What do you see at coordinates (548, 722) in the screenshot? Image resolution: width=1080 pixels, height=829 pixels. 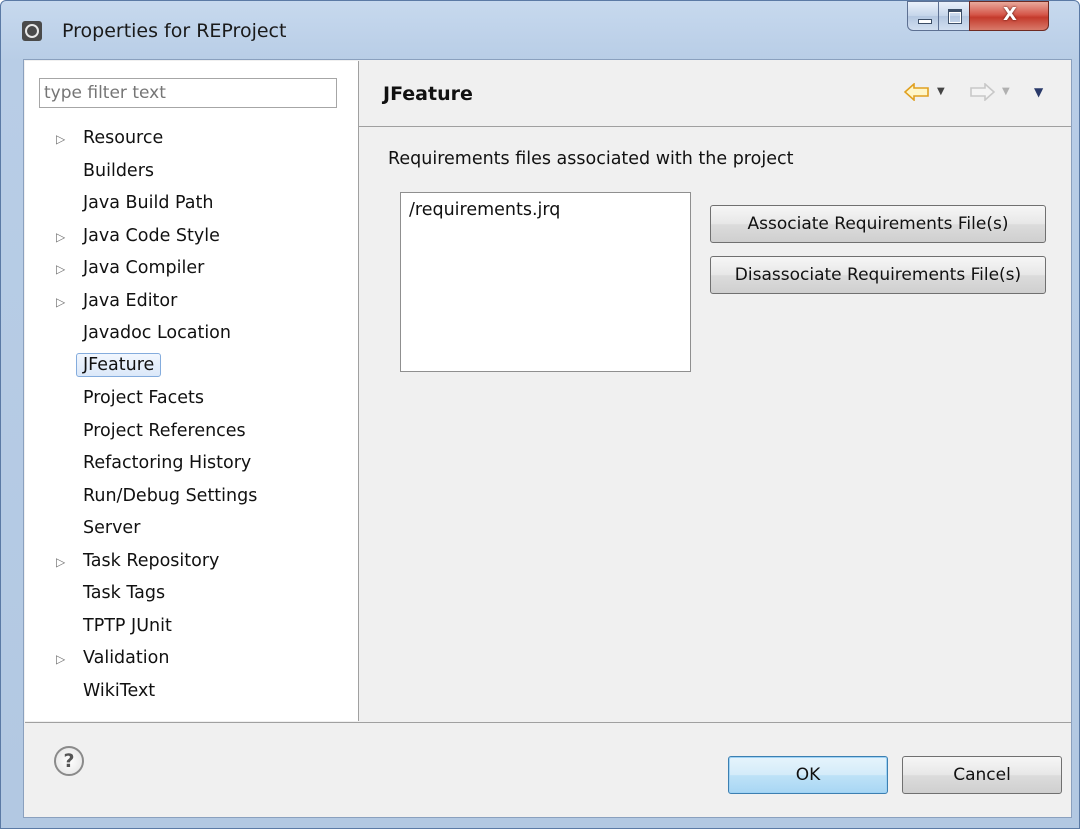 I see `footer-divider` at bounding box center [548, 722].